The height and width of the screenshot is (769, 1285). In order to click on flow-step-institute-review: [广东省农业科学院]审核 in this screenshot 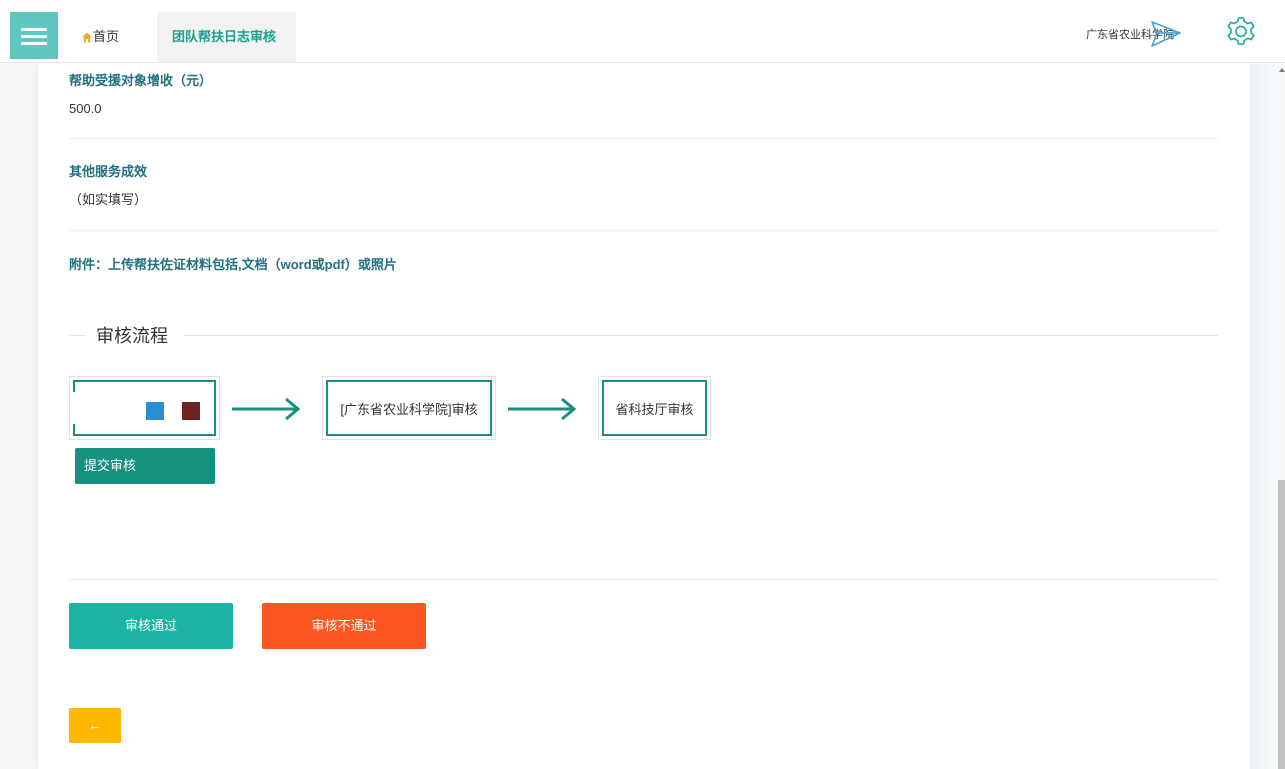, I will do `click(409, 408)`.